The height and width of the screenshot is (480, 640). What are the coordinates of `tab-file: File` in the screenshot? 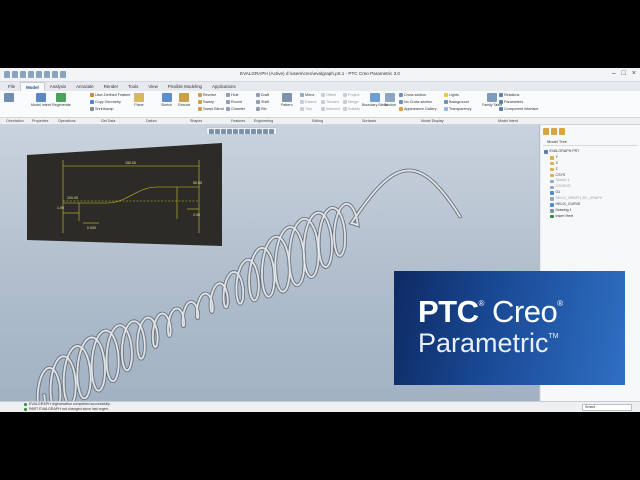 It's located at (11, 86).